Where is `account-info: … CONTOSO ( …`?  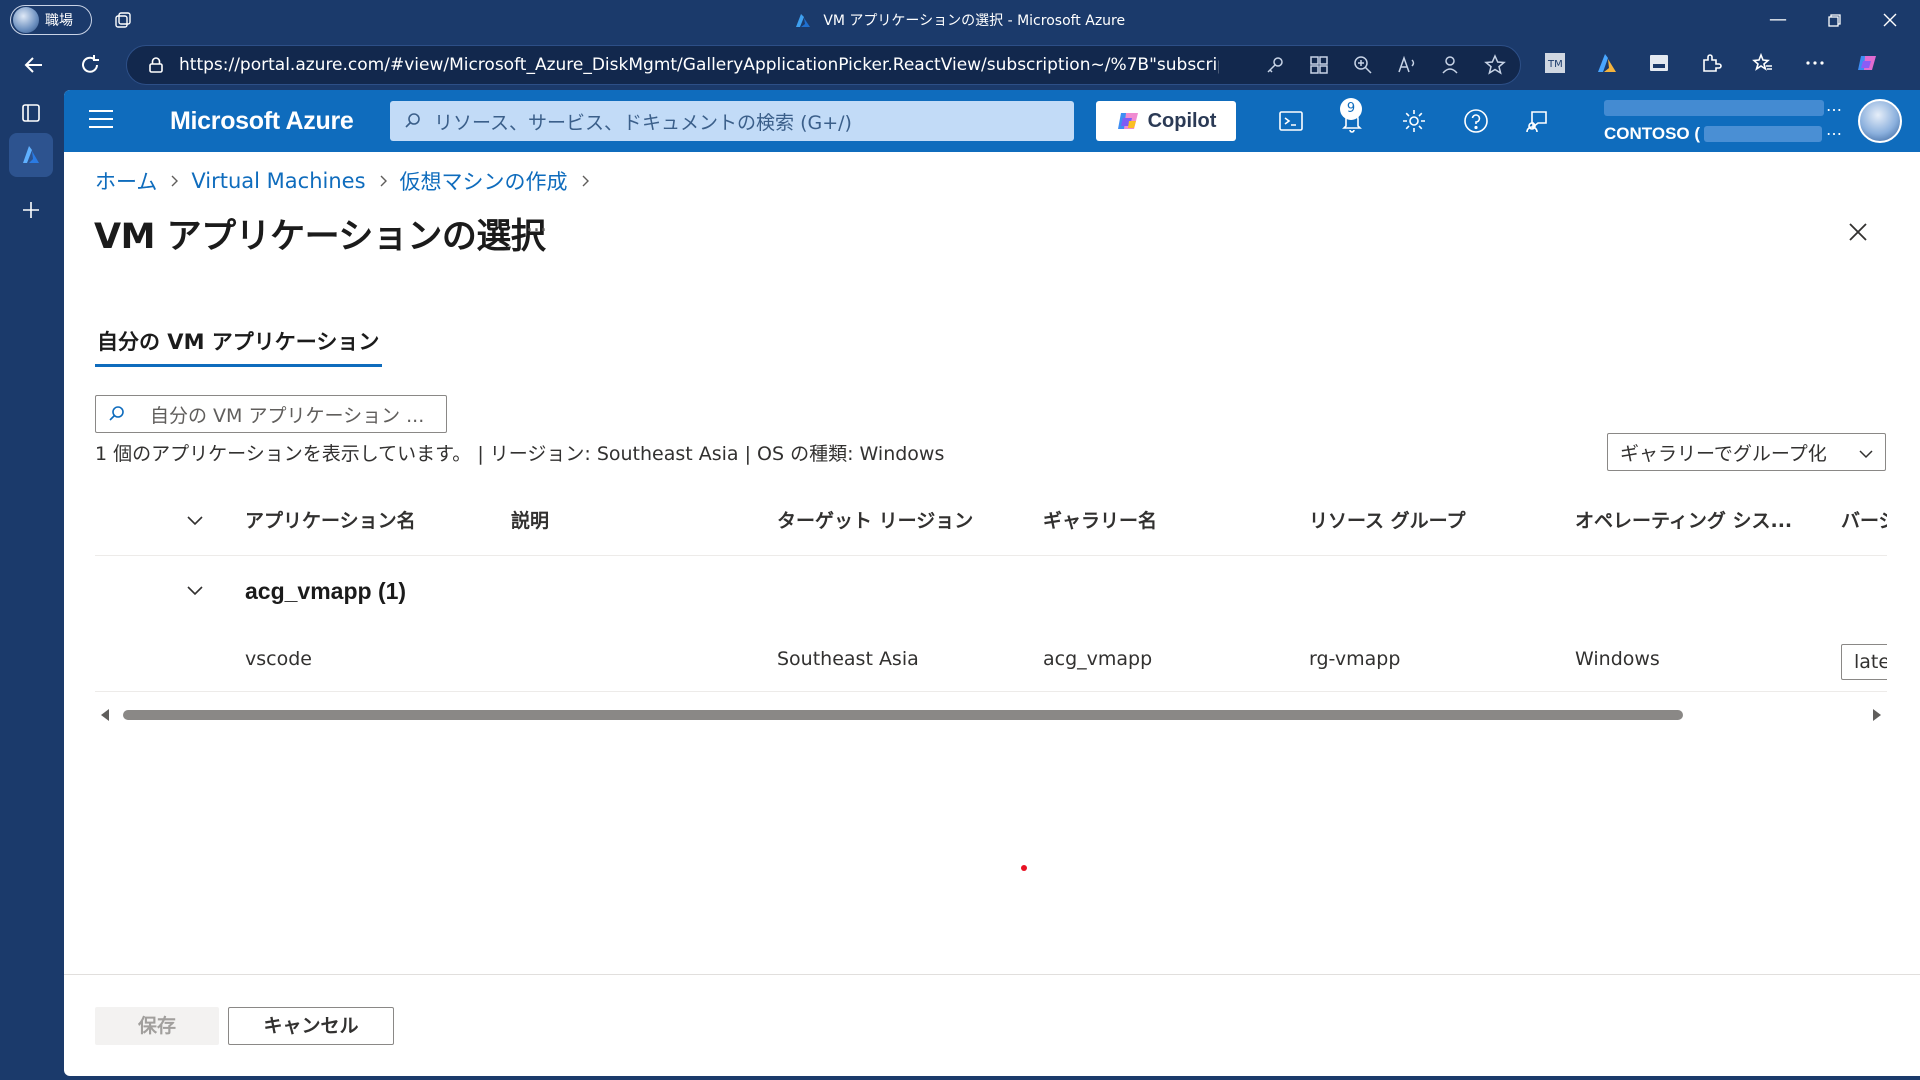 account-info: … CONTOSO ( … is located at coordinates (1724, 119).